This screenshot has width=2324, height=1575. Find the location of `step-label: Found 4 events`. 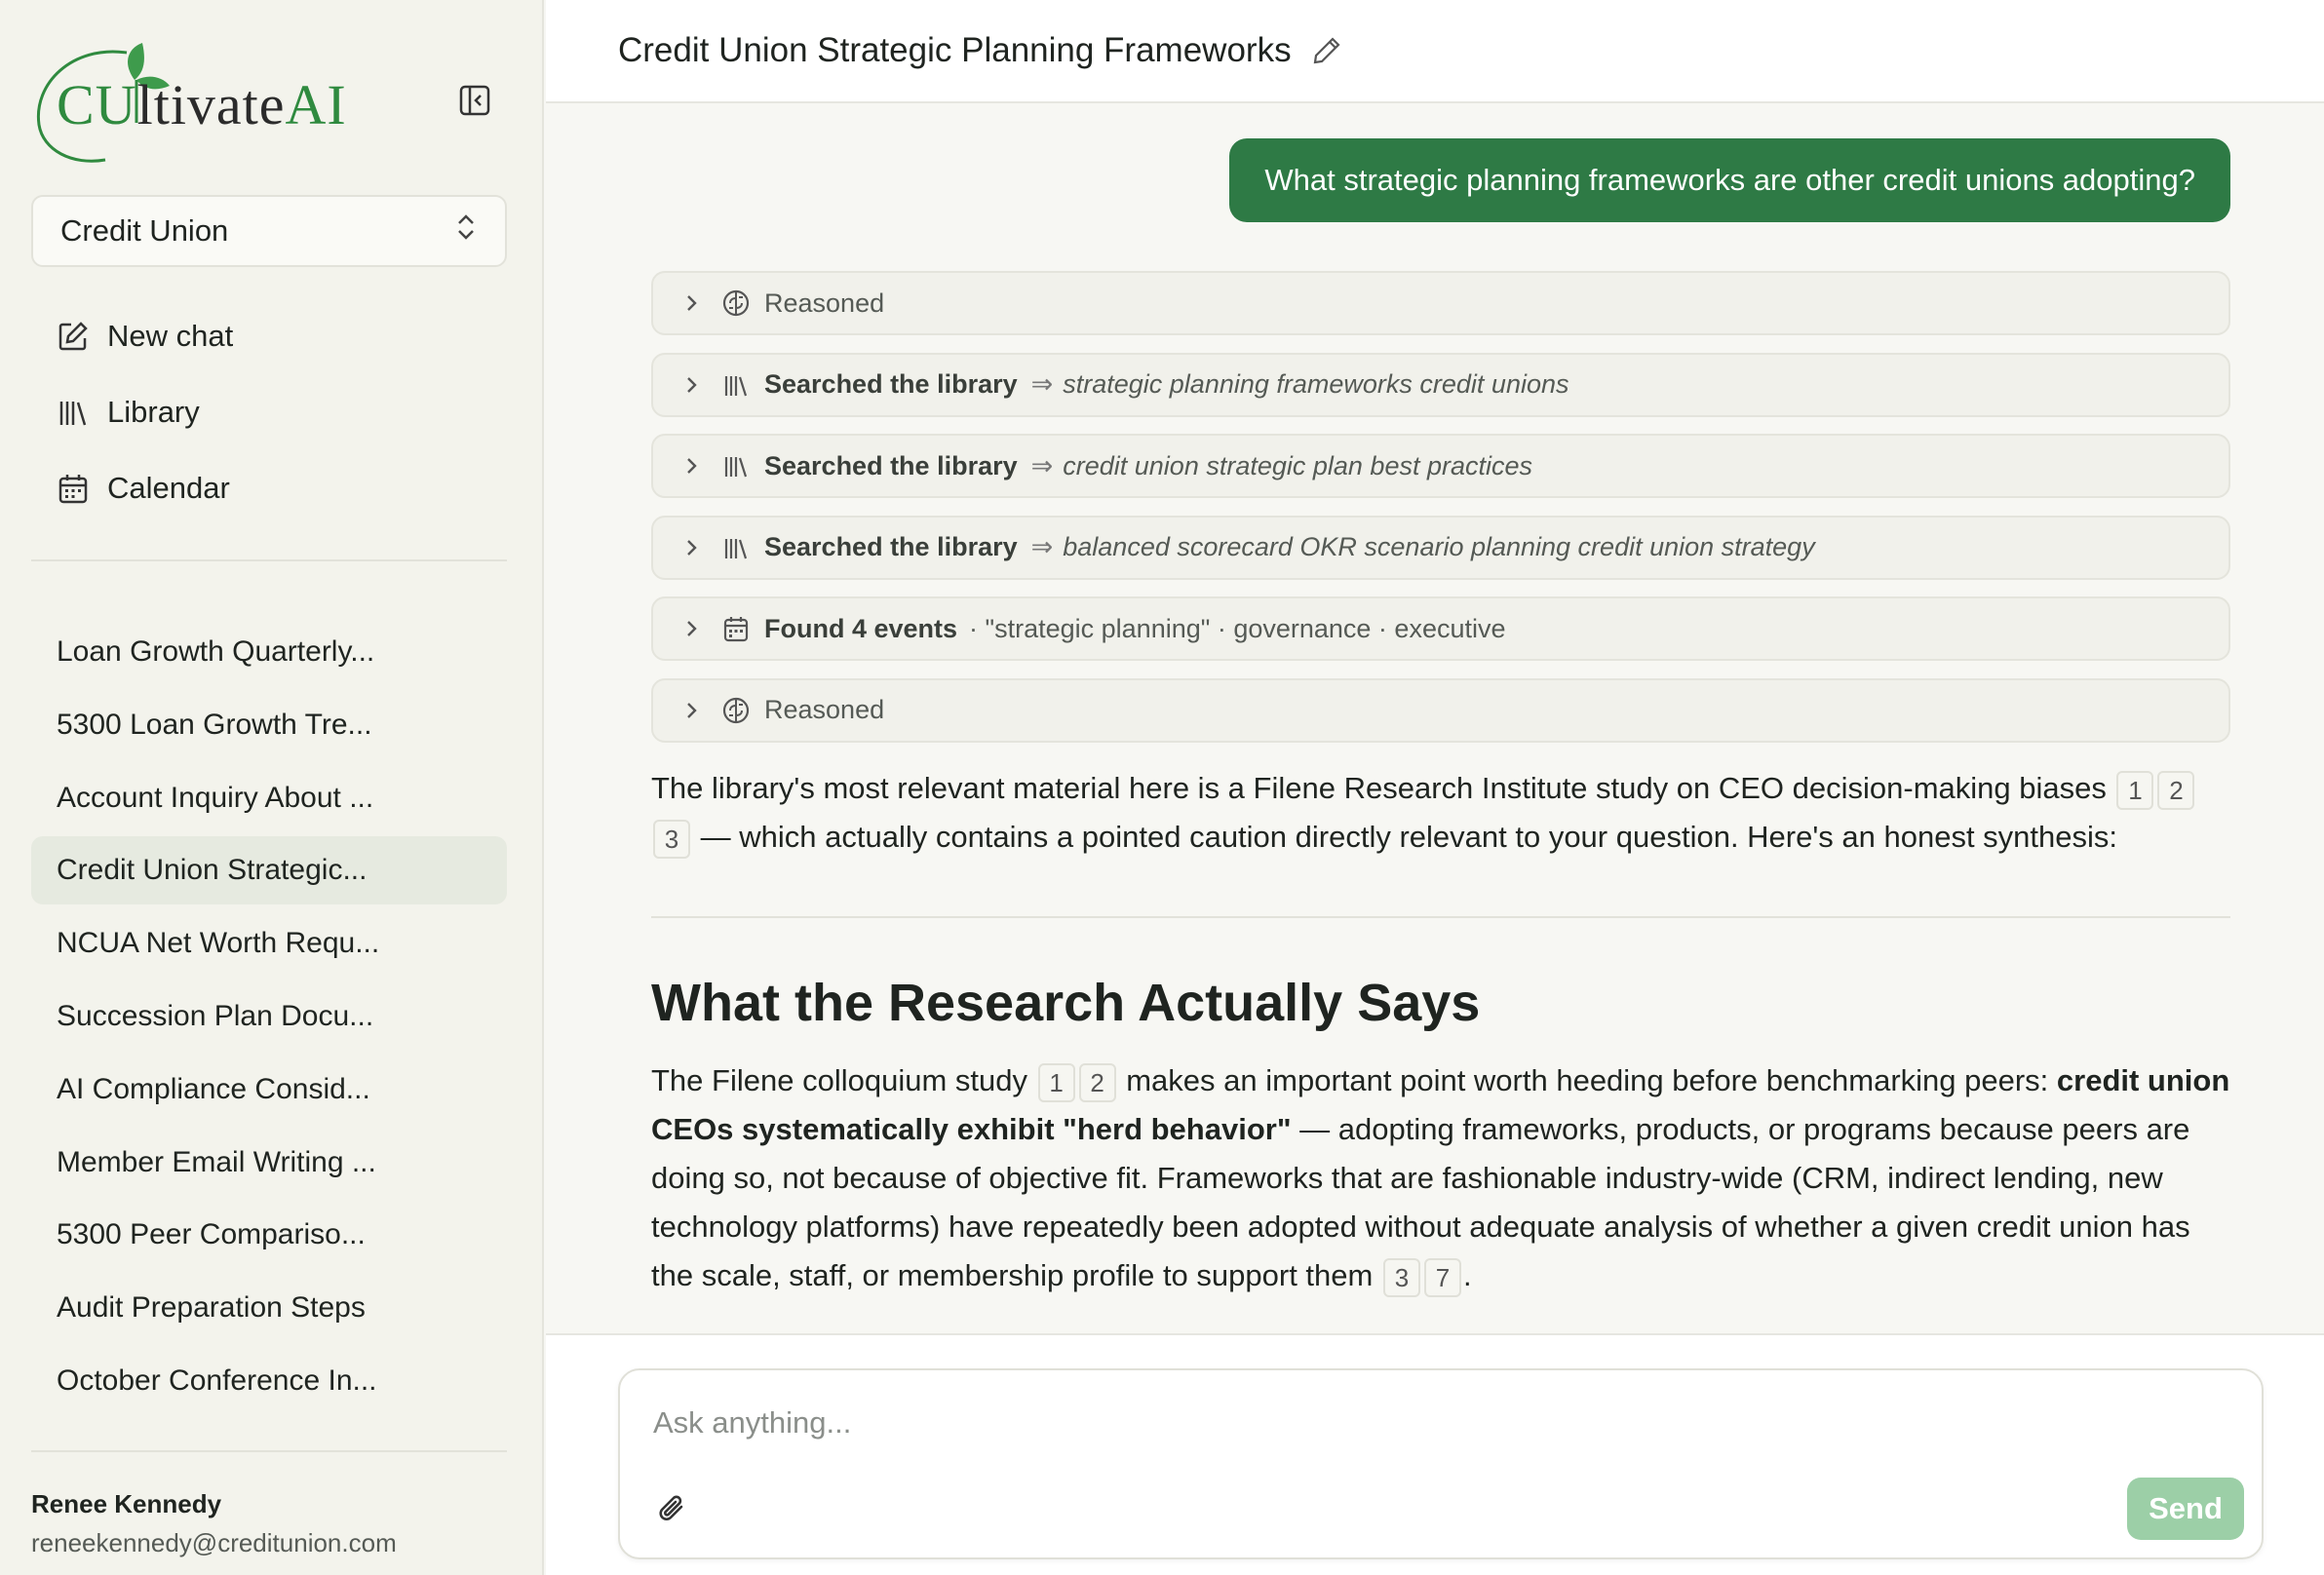

step-label: Found 4 events is located at coordinates (861, 628).